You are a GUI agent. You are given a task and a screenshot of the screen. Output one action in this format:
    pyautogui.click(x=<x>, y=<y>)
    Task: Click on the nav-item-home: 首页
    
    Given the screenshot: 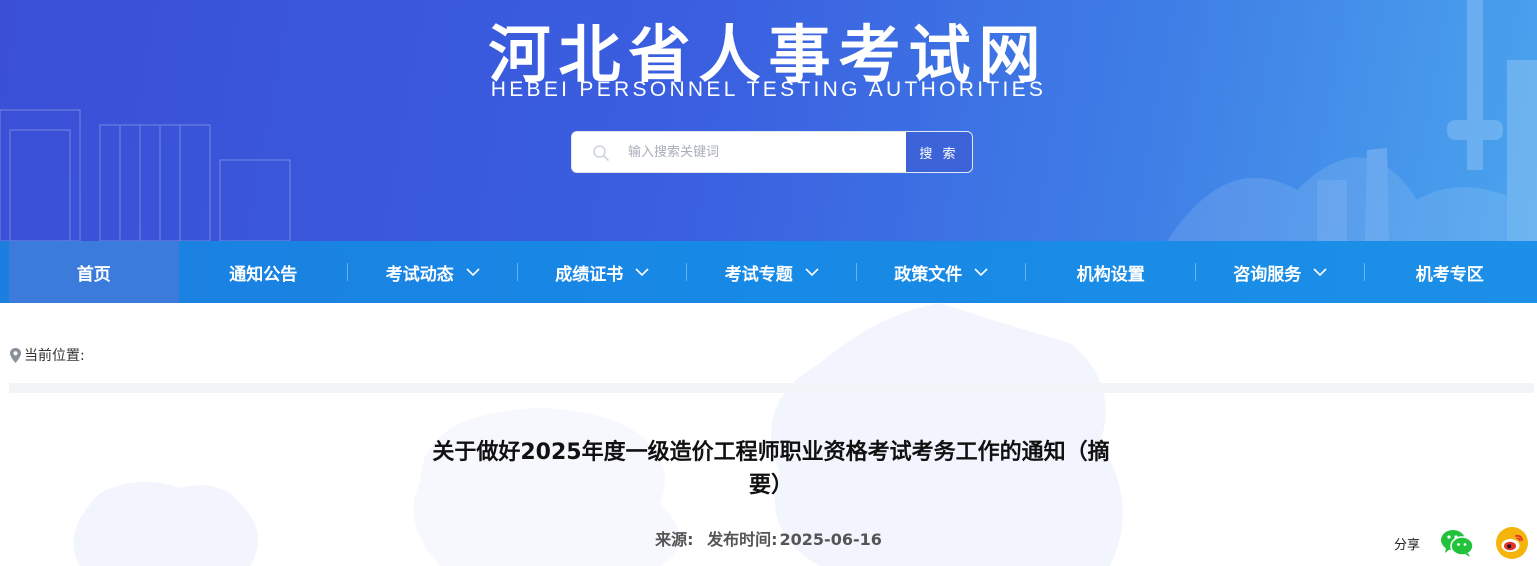 What is the action you would take?
    pyautogui.click(x=94, y=272)
    